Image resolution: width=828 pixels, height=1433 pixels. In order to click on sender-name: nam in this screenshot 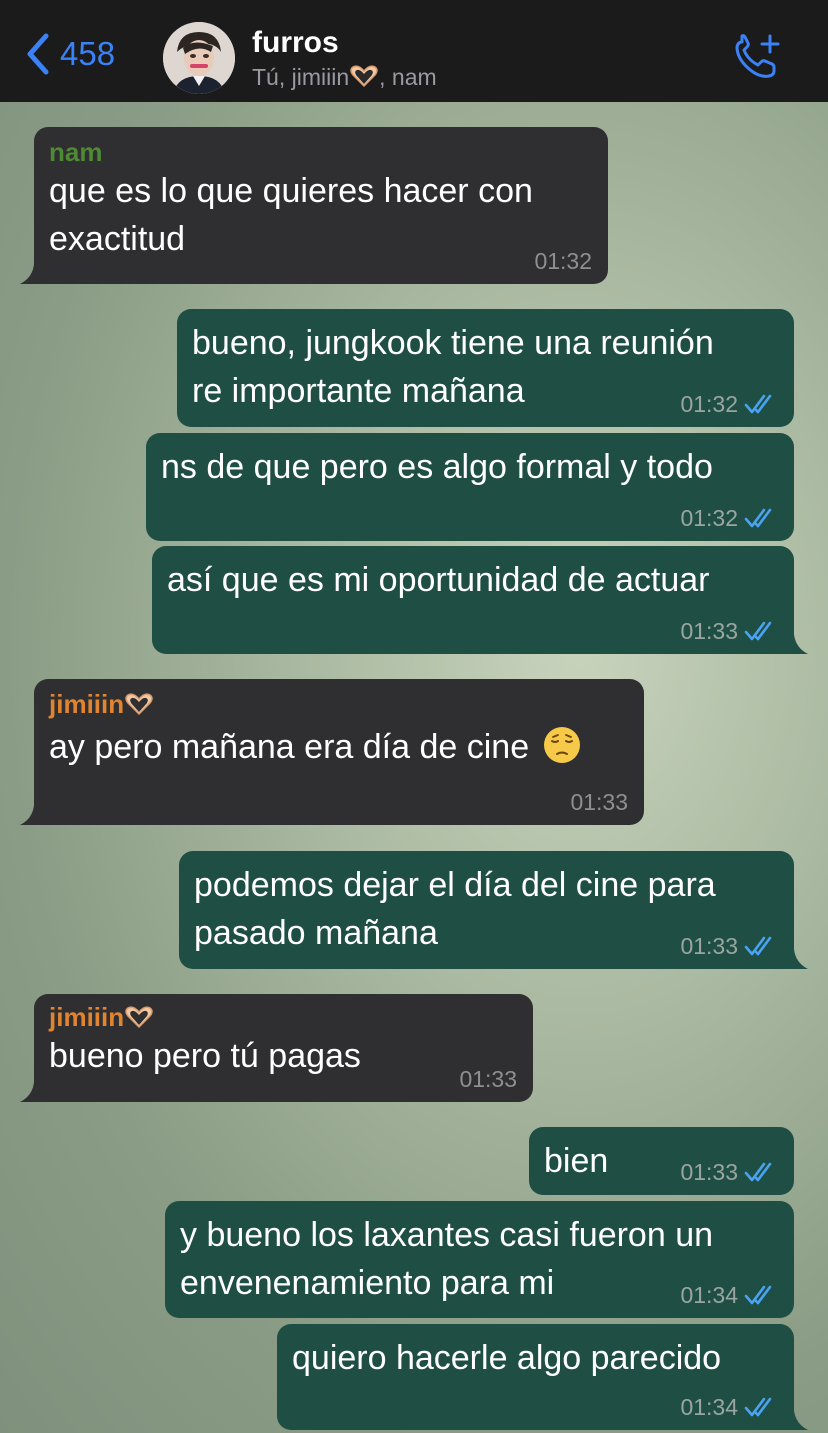, I will do `click(76, 152)`.